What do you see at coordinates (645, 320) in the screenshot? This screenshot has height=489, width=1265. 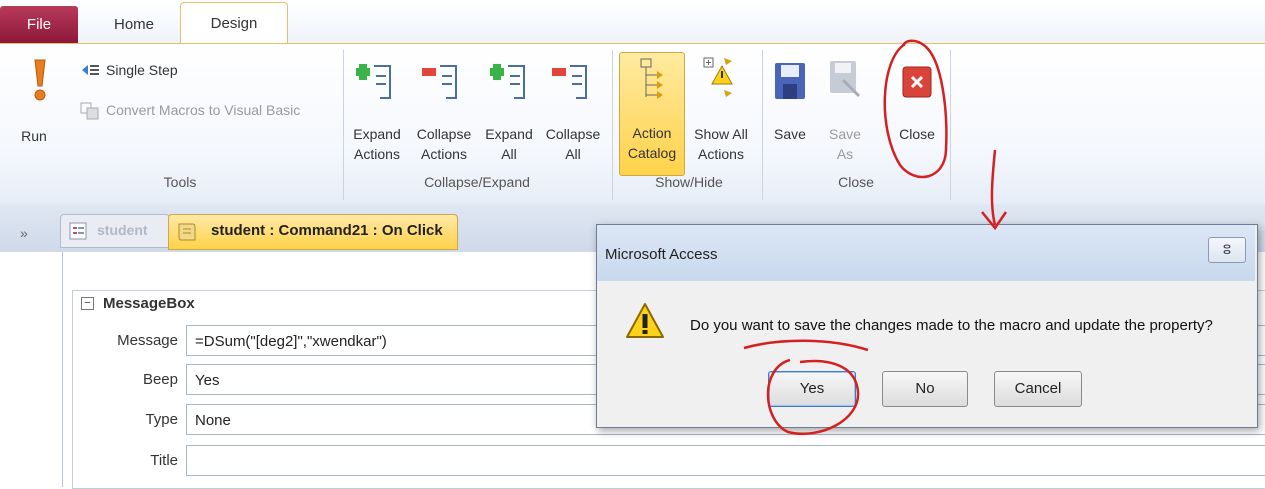 I see `warning-icon` at bounding box center [645, 320].